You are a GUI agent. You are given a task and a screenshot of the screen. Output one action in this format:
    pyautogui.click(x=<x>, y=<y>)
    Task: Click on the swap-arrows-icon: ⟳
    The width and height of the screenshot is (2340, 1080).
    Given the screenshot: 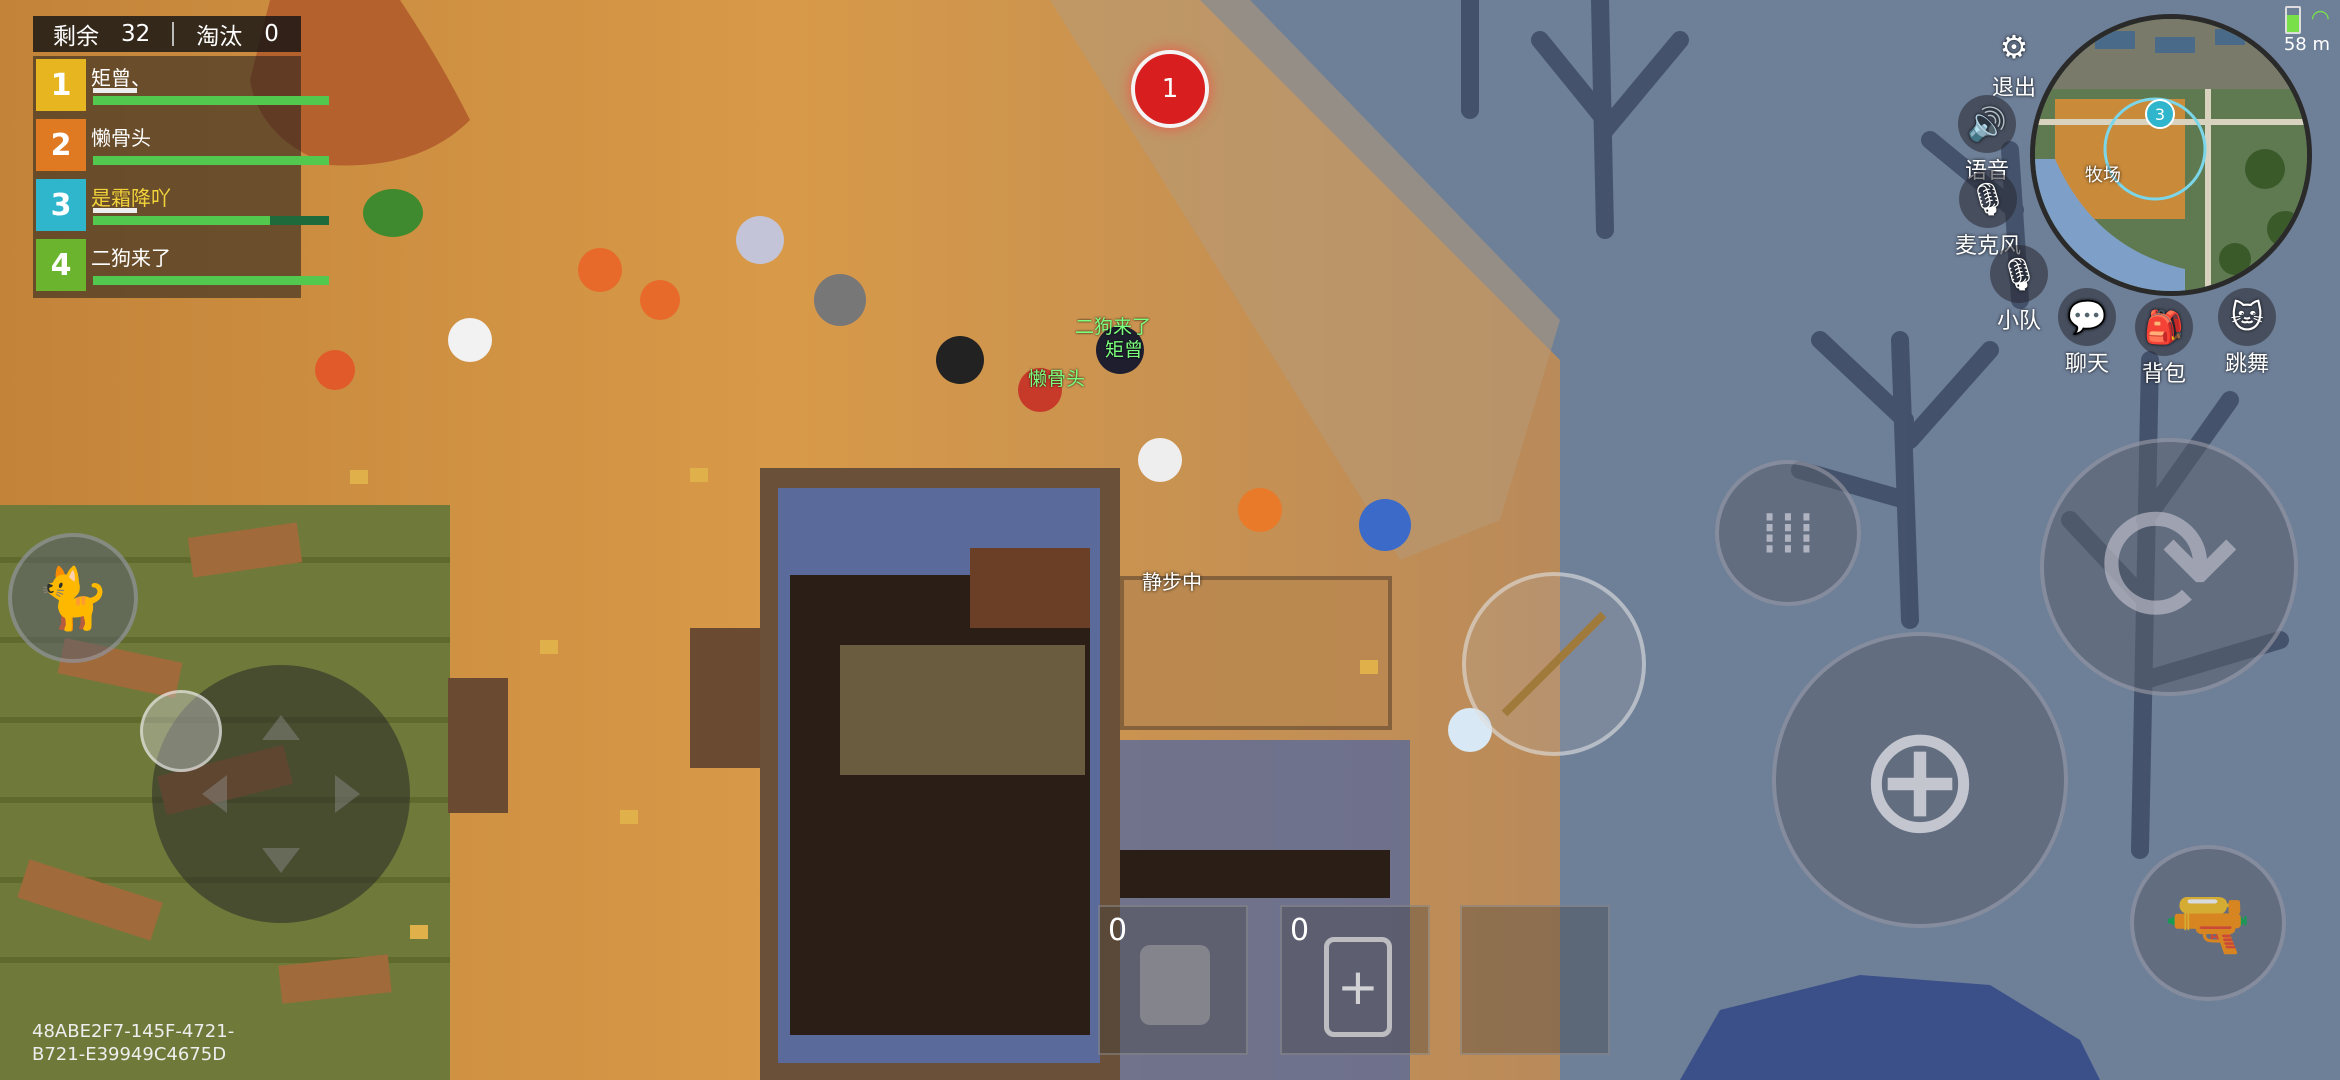 What is the action you would take?
    pyautogui.click(x=2169, y=567)
    